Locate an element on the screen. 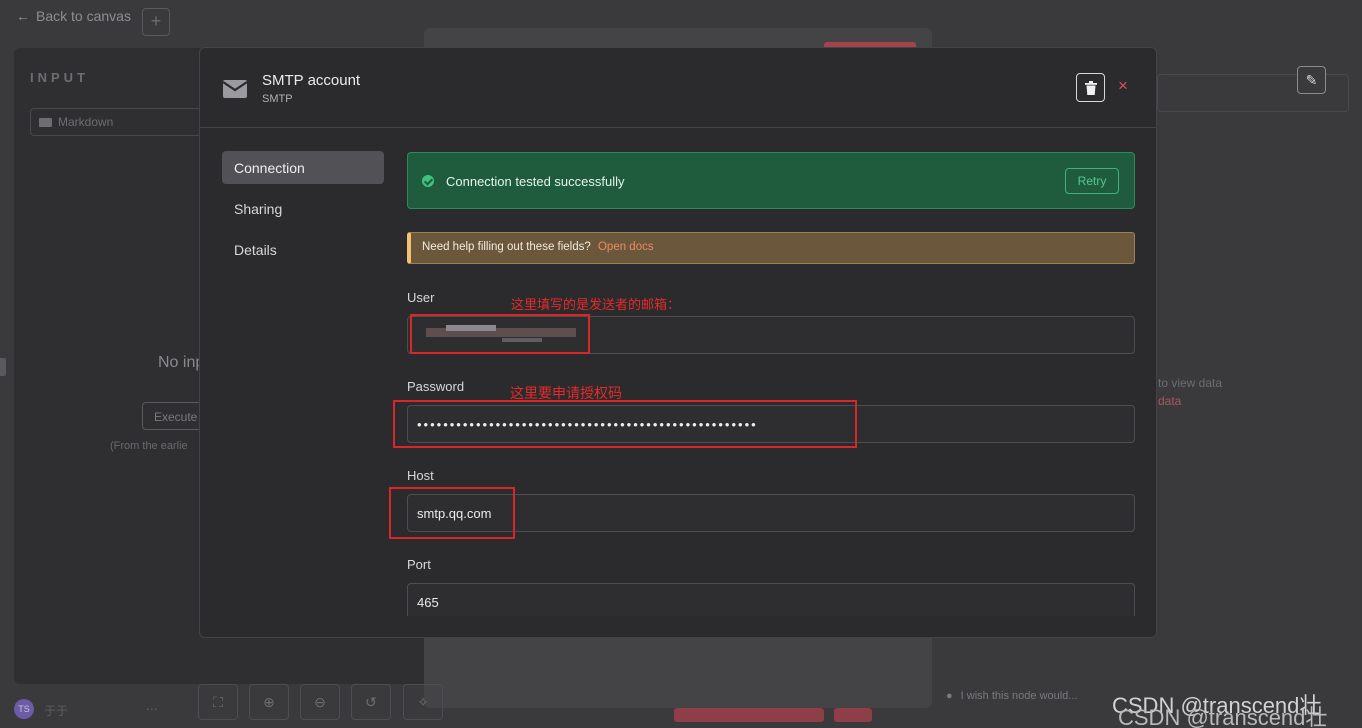 This screenshot has width=1362, height=728. open-docs-link: Open docs is located at coordinates (626, 247).